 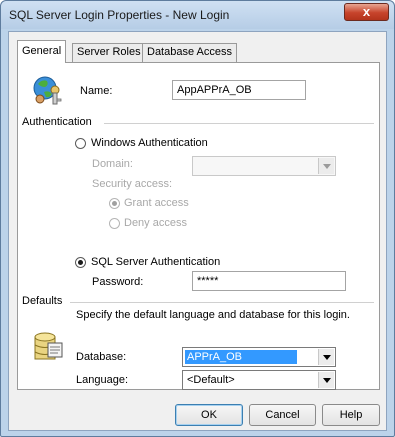 What do you see at coordinates (149, 143) in the screenshot?
I see `windows-auth-label: Windows Authentication` at bounding box center [149, 143].